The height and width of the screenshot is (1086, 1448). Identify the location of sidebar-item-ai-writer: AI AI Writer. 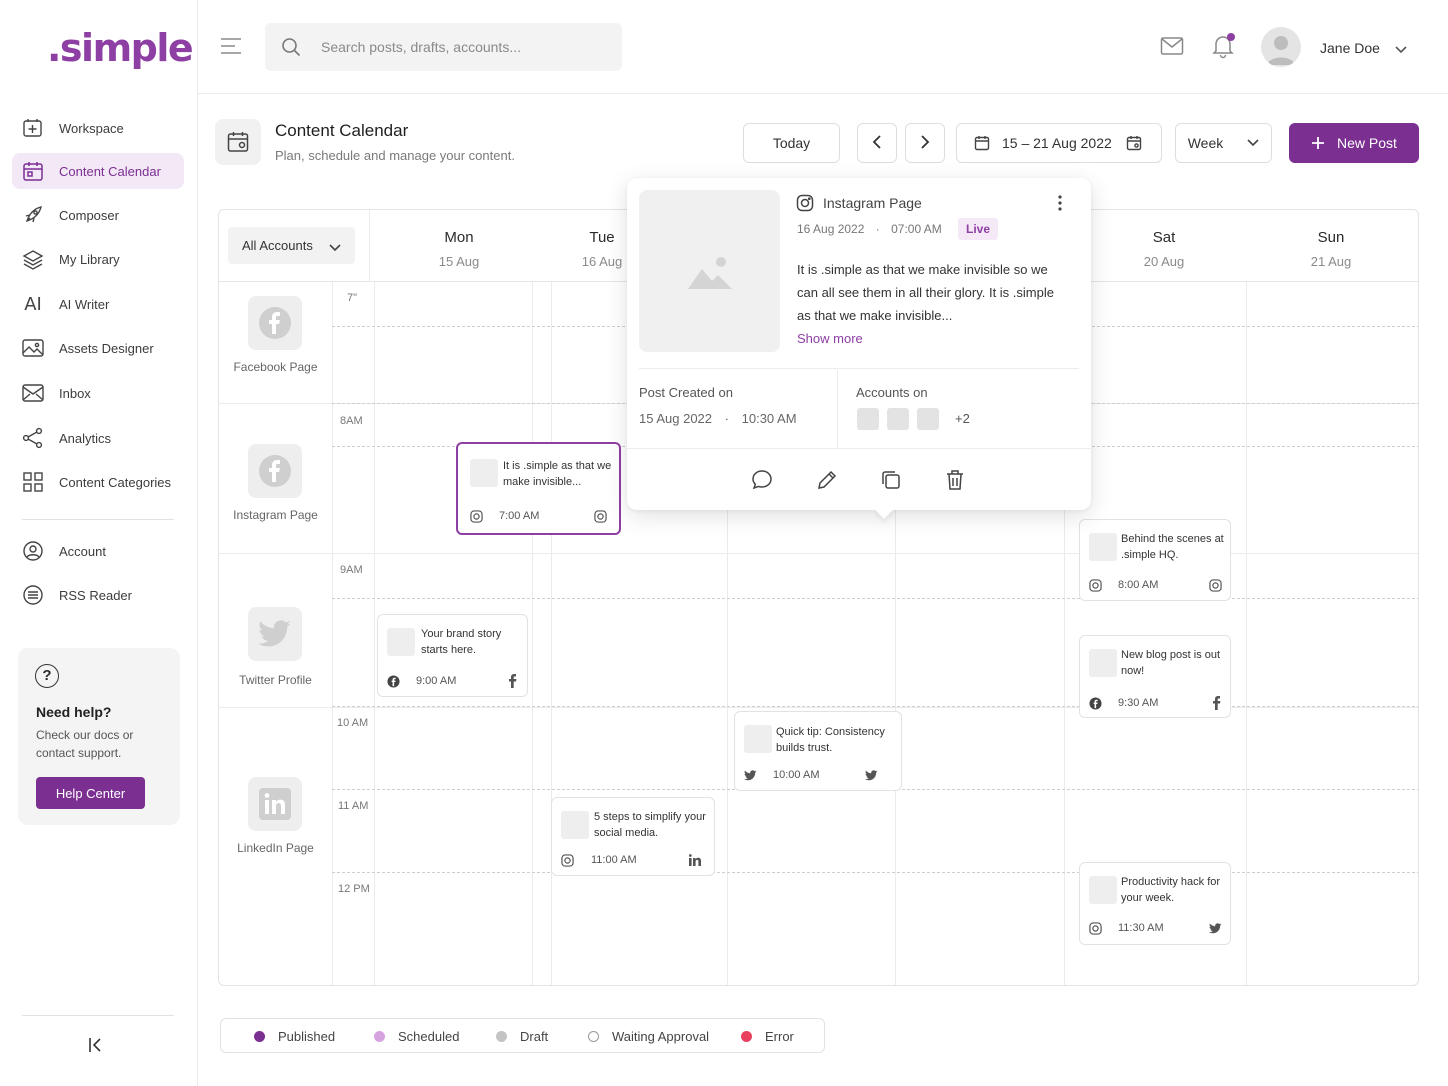
(98, 304).